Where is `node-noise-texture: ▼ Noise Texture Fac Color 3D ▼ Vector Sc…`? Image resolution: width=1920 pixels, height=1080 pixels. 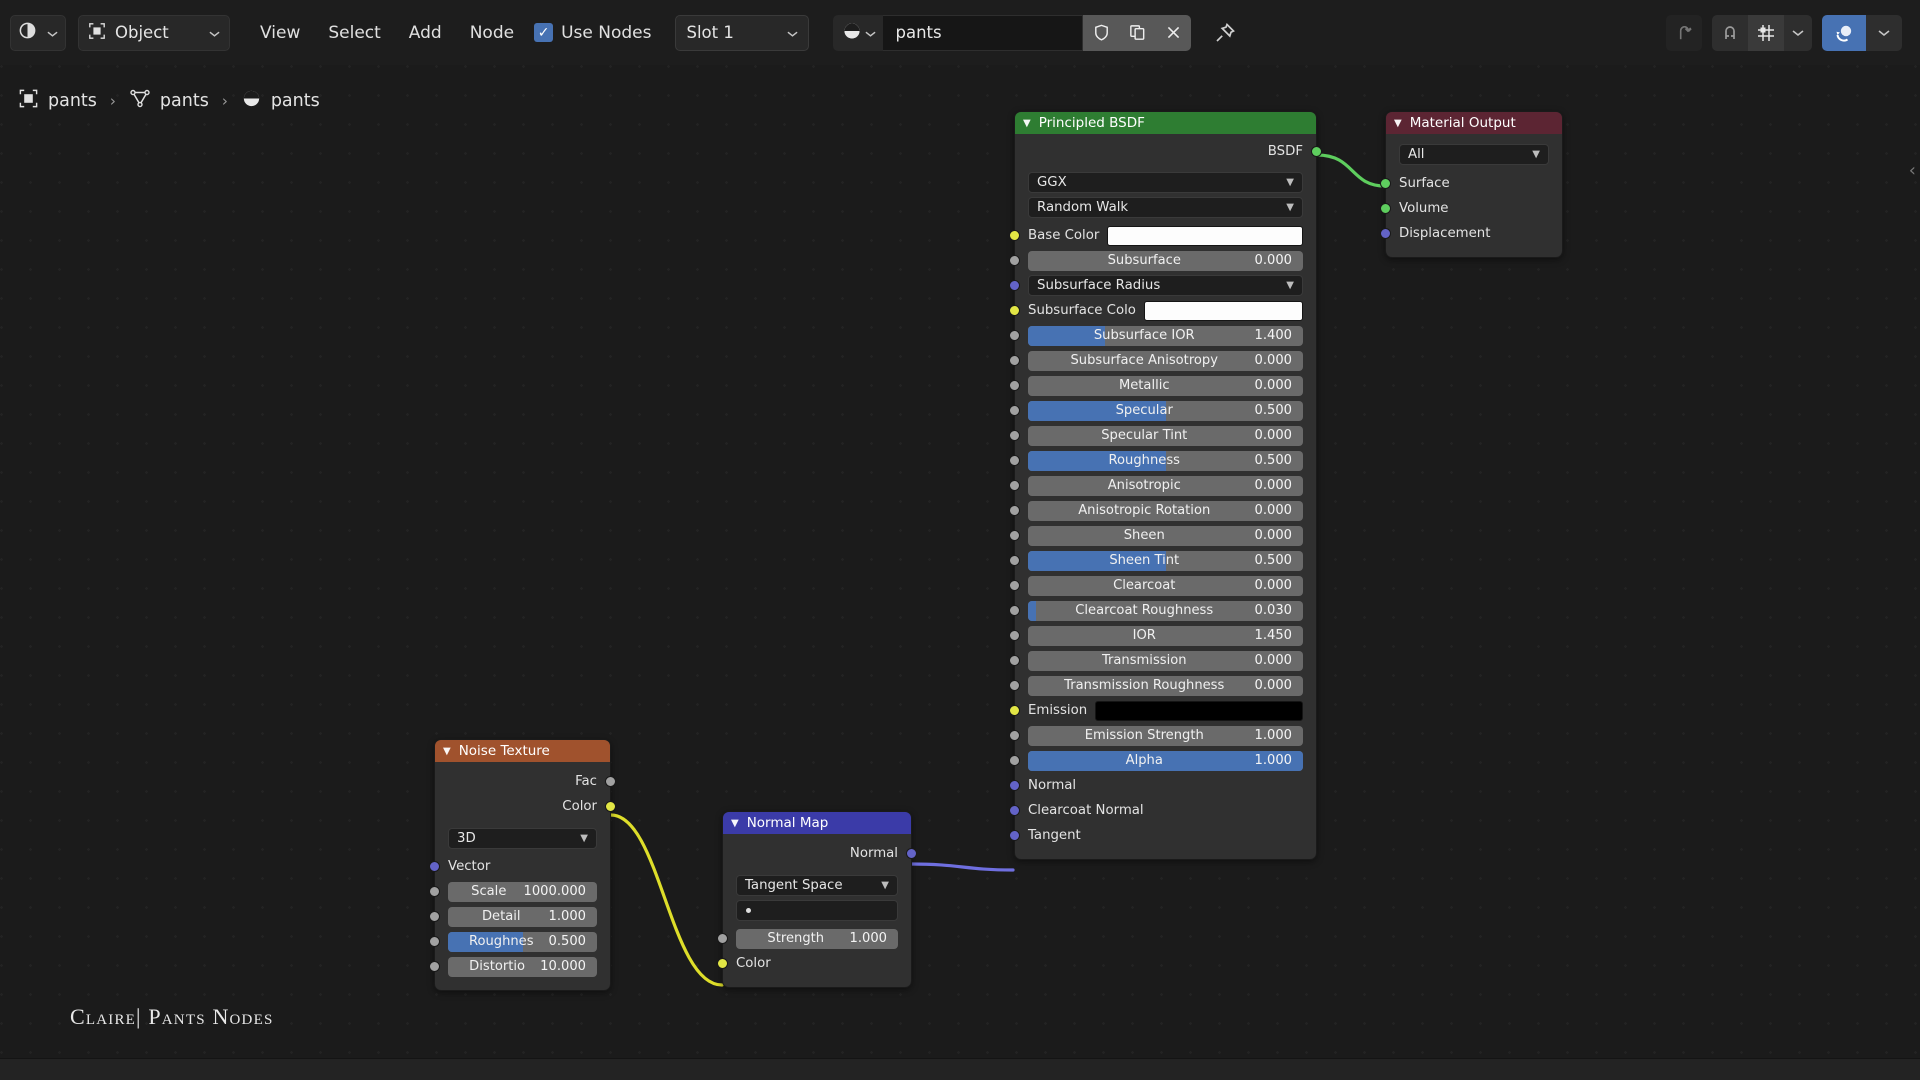 node-noise-texture: ▼ Noise Texture Fac Color 3D ▼ Vector Sc… is located at coordinates (522, 865).